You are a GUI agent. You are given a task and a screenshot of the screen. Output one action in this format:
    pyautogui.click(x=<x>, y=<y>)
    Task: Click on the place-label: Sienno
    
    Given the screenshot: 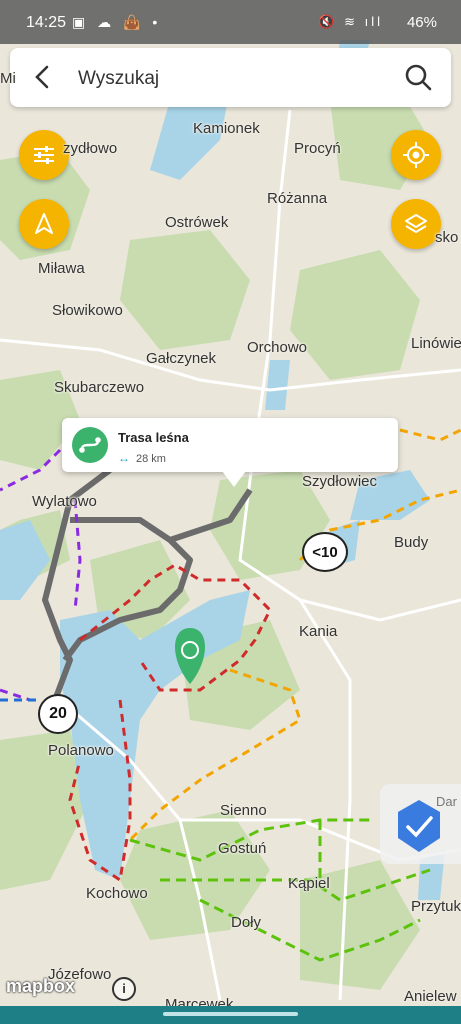 What is the action you would take?
    pyautogui.click(x=243, y=810)
    